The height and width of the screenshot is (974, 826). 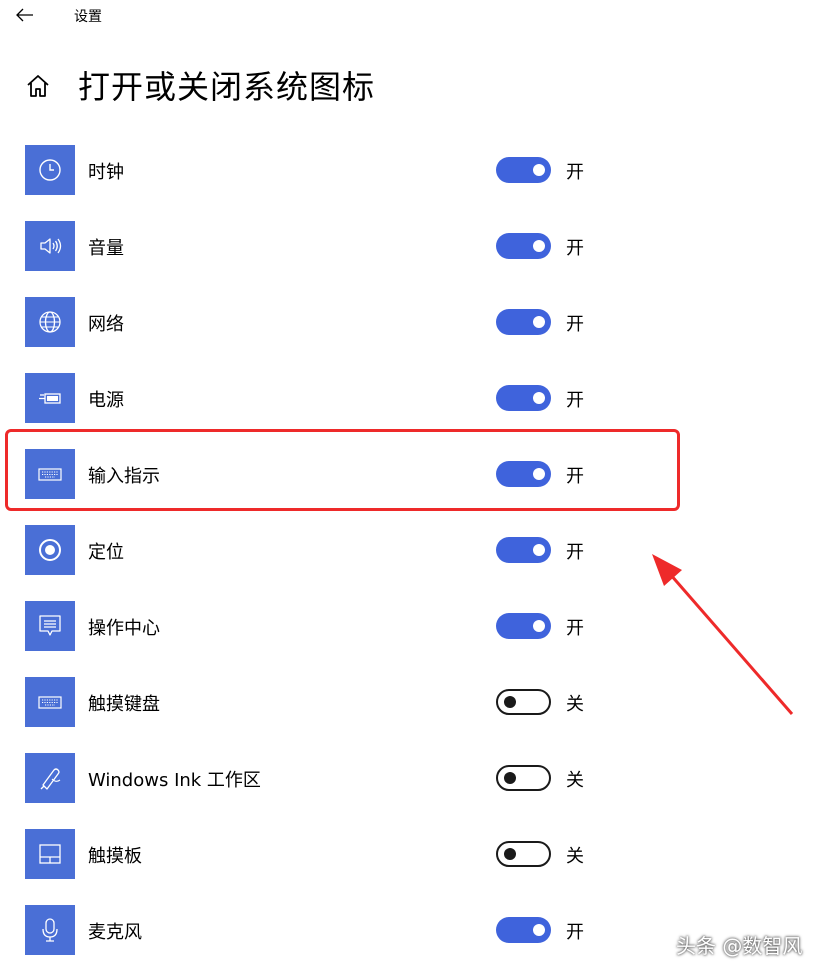 What do you see at coordinates (115, 932) in the screenshot?
I see `setting-label: 麦克风` at bounding box center [115, 932].